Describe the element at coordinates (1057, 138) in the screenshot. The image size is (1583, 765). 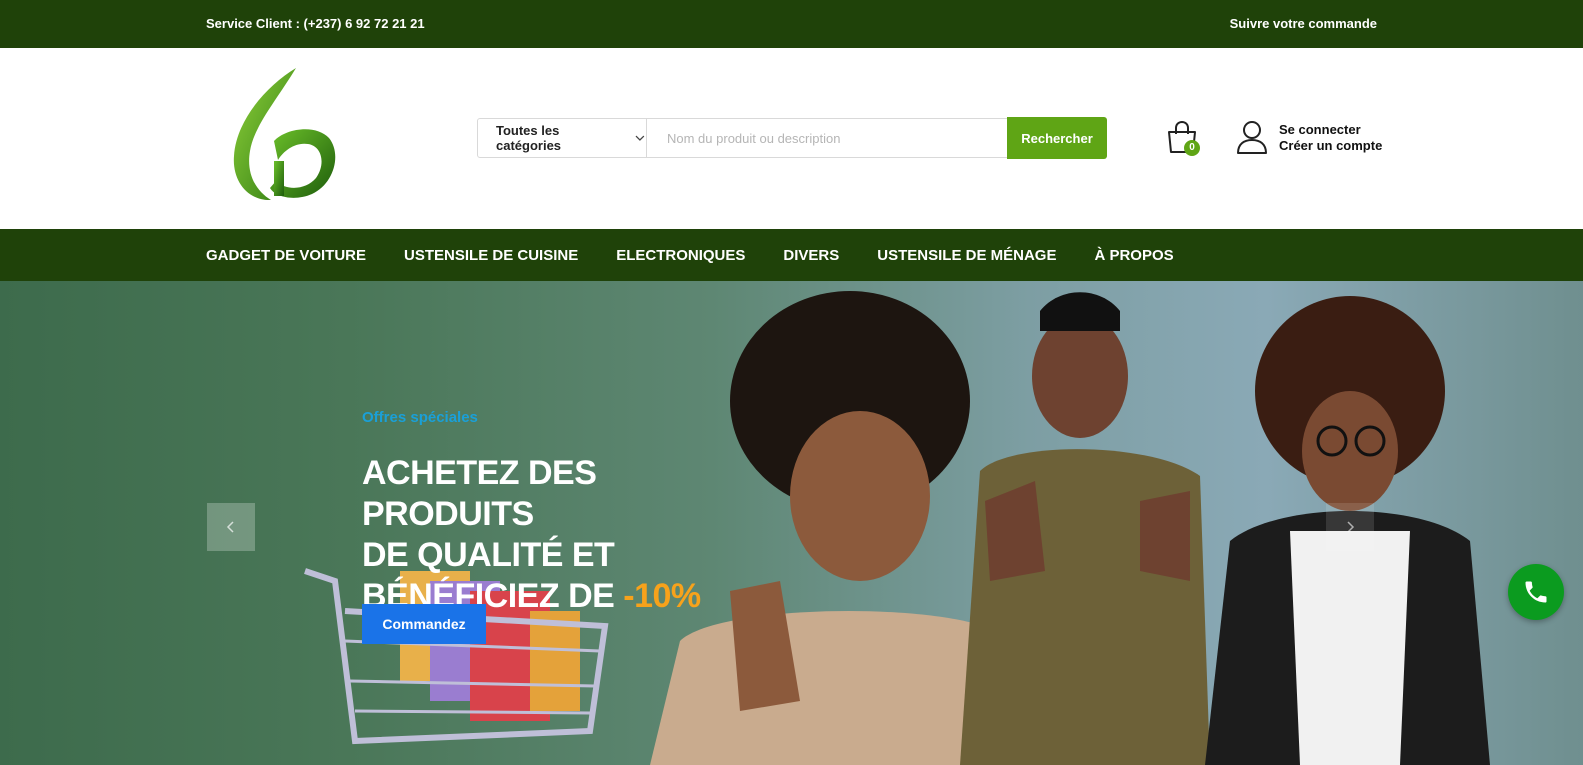
I see `search-button: Rechercher` at that location.